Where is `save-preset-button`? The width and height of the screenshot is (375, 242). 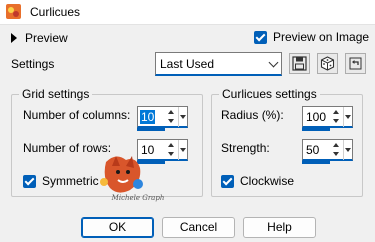 save-preset-button is located at coordinates (299, 63).